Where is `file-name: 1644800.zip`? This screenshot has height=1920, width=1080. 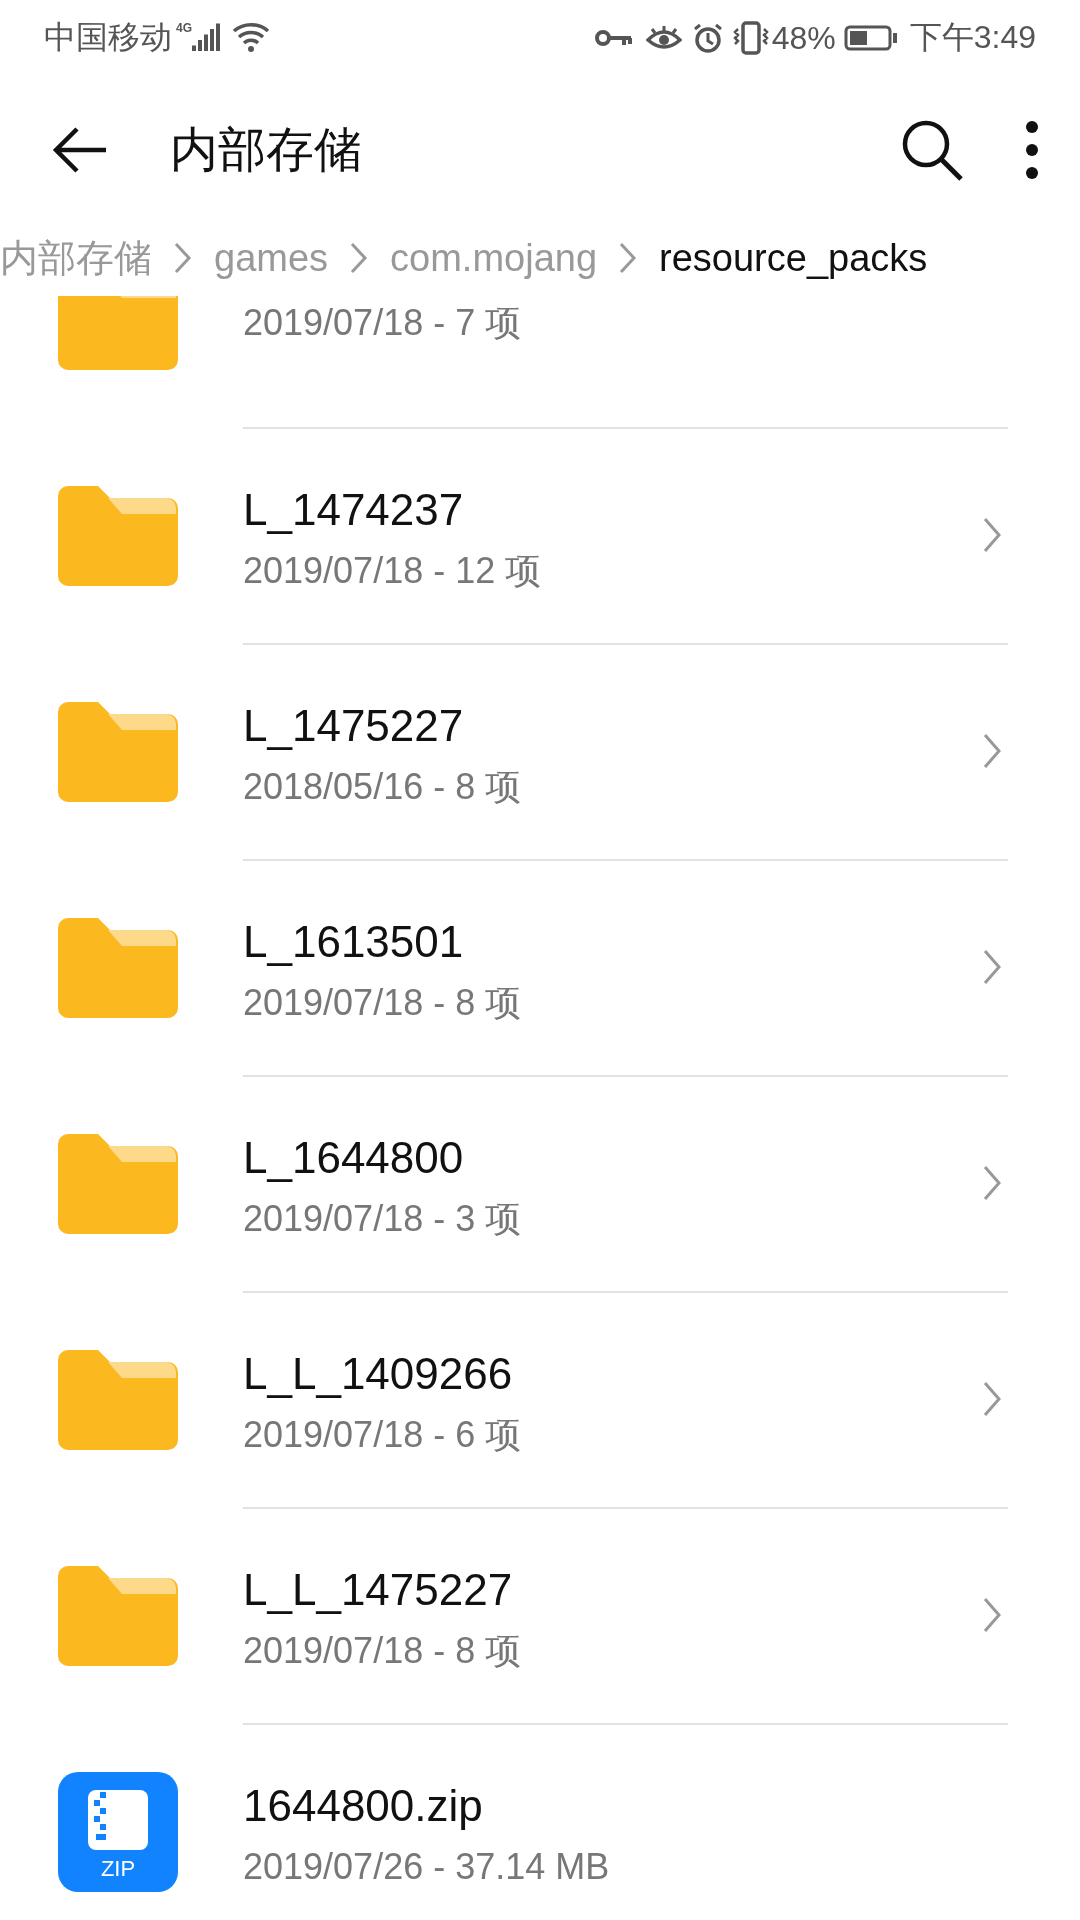
file-name: 1644800.zip is located at coordinates (363, 1806).